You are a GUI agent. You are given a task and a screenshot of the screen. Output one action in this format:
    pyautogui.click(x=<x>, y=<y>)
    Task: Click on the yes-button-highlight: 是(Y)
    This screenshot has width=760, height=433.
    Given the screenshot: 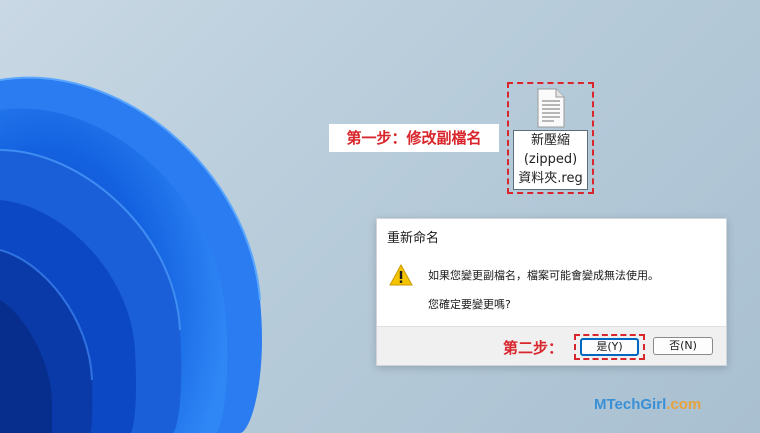 What is the action you would take?
    pyautogui.click(x=609, y=347)
    